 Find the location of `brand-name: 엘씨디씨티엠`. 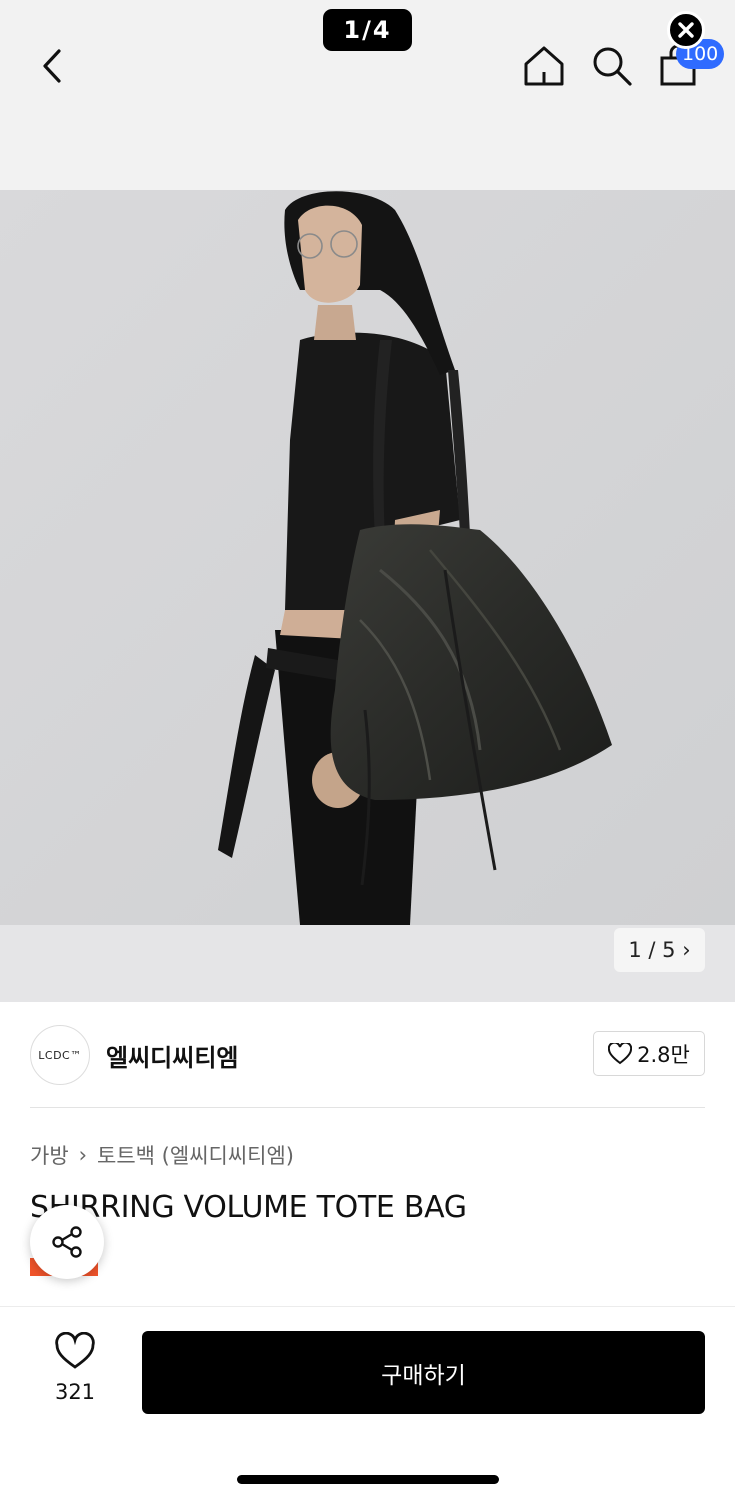

brand-name: 엘씨디씨티엠 is located at coordinates (172, 1055).